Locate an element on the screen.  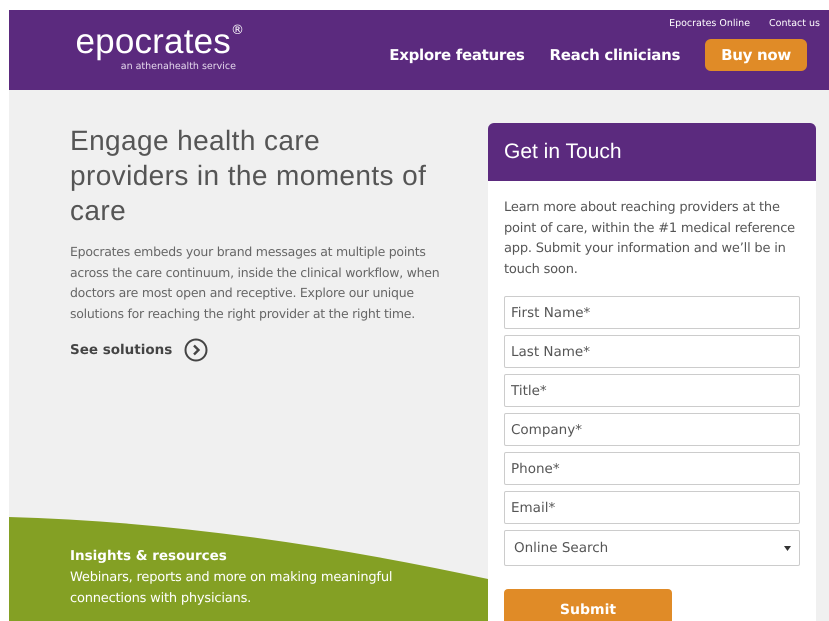
headline: Engage health care providers in the moments of care is located at coordinates (249, 176).